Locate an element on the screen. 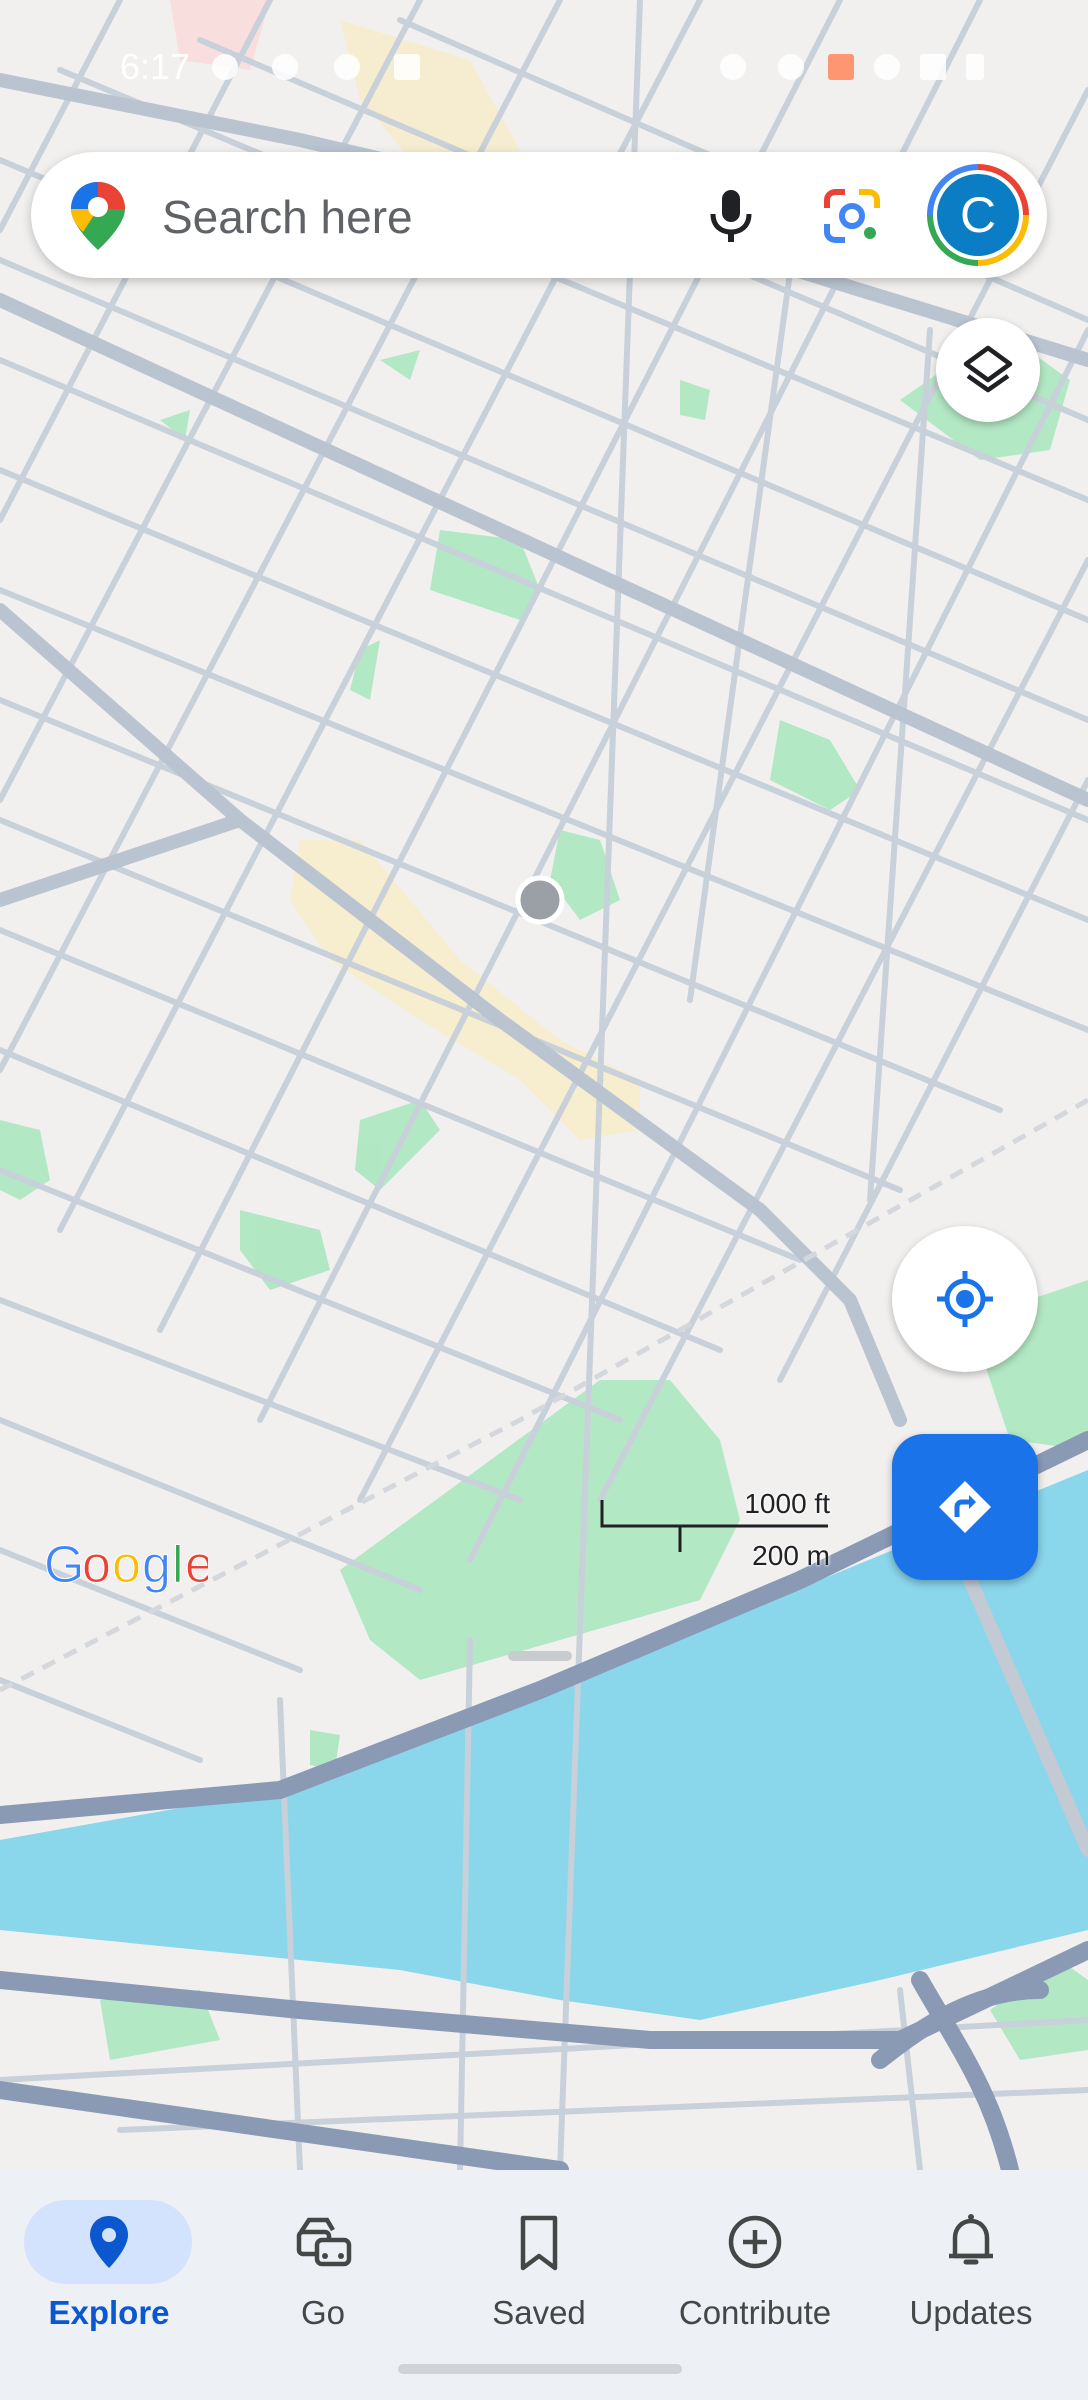 The image size is (1088, 2400). location-status-icon is located at coordinates (733, 67).